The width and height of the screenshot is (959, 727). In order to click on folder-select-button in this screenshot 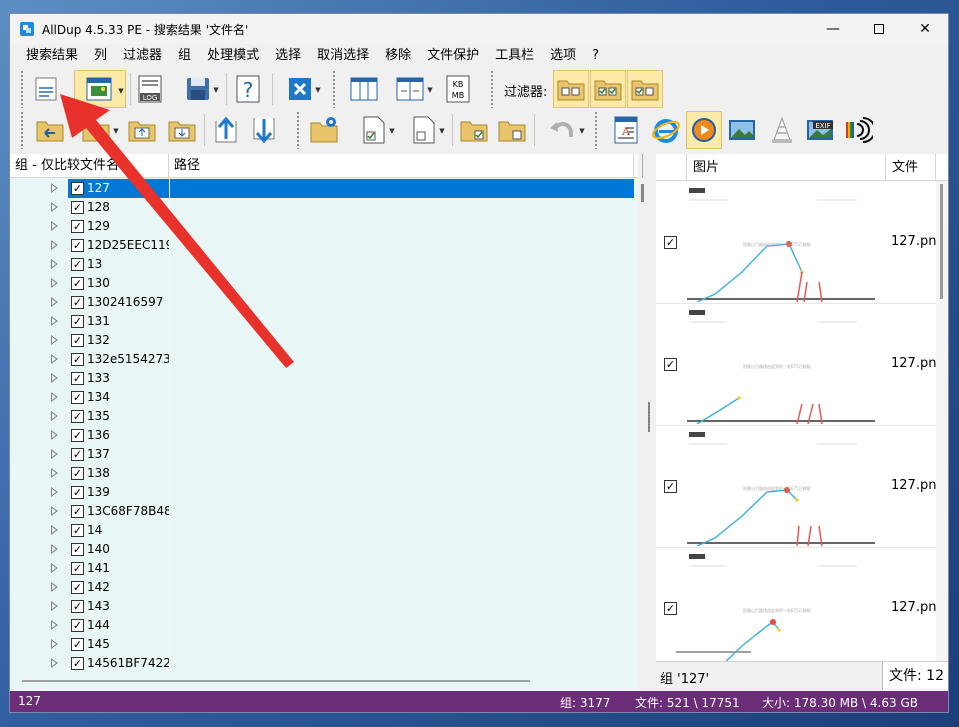, I will do `click(474, 130)`.